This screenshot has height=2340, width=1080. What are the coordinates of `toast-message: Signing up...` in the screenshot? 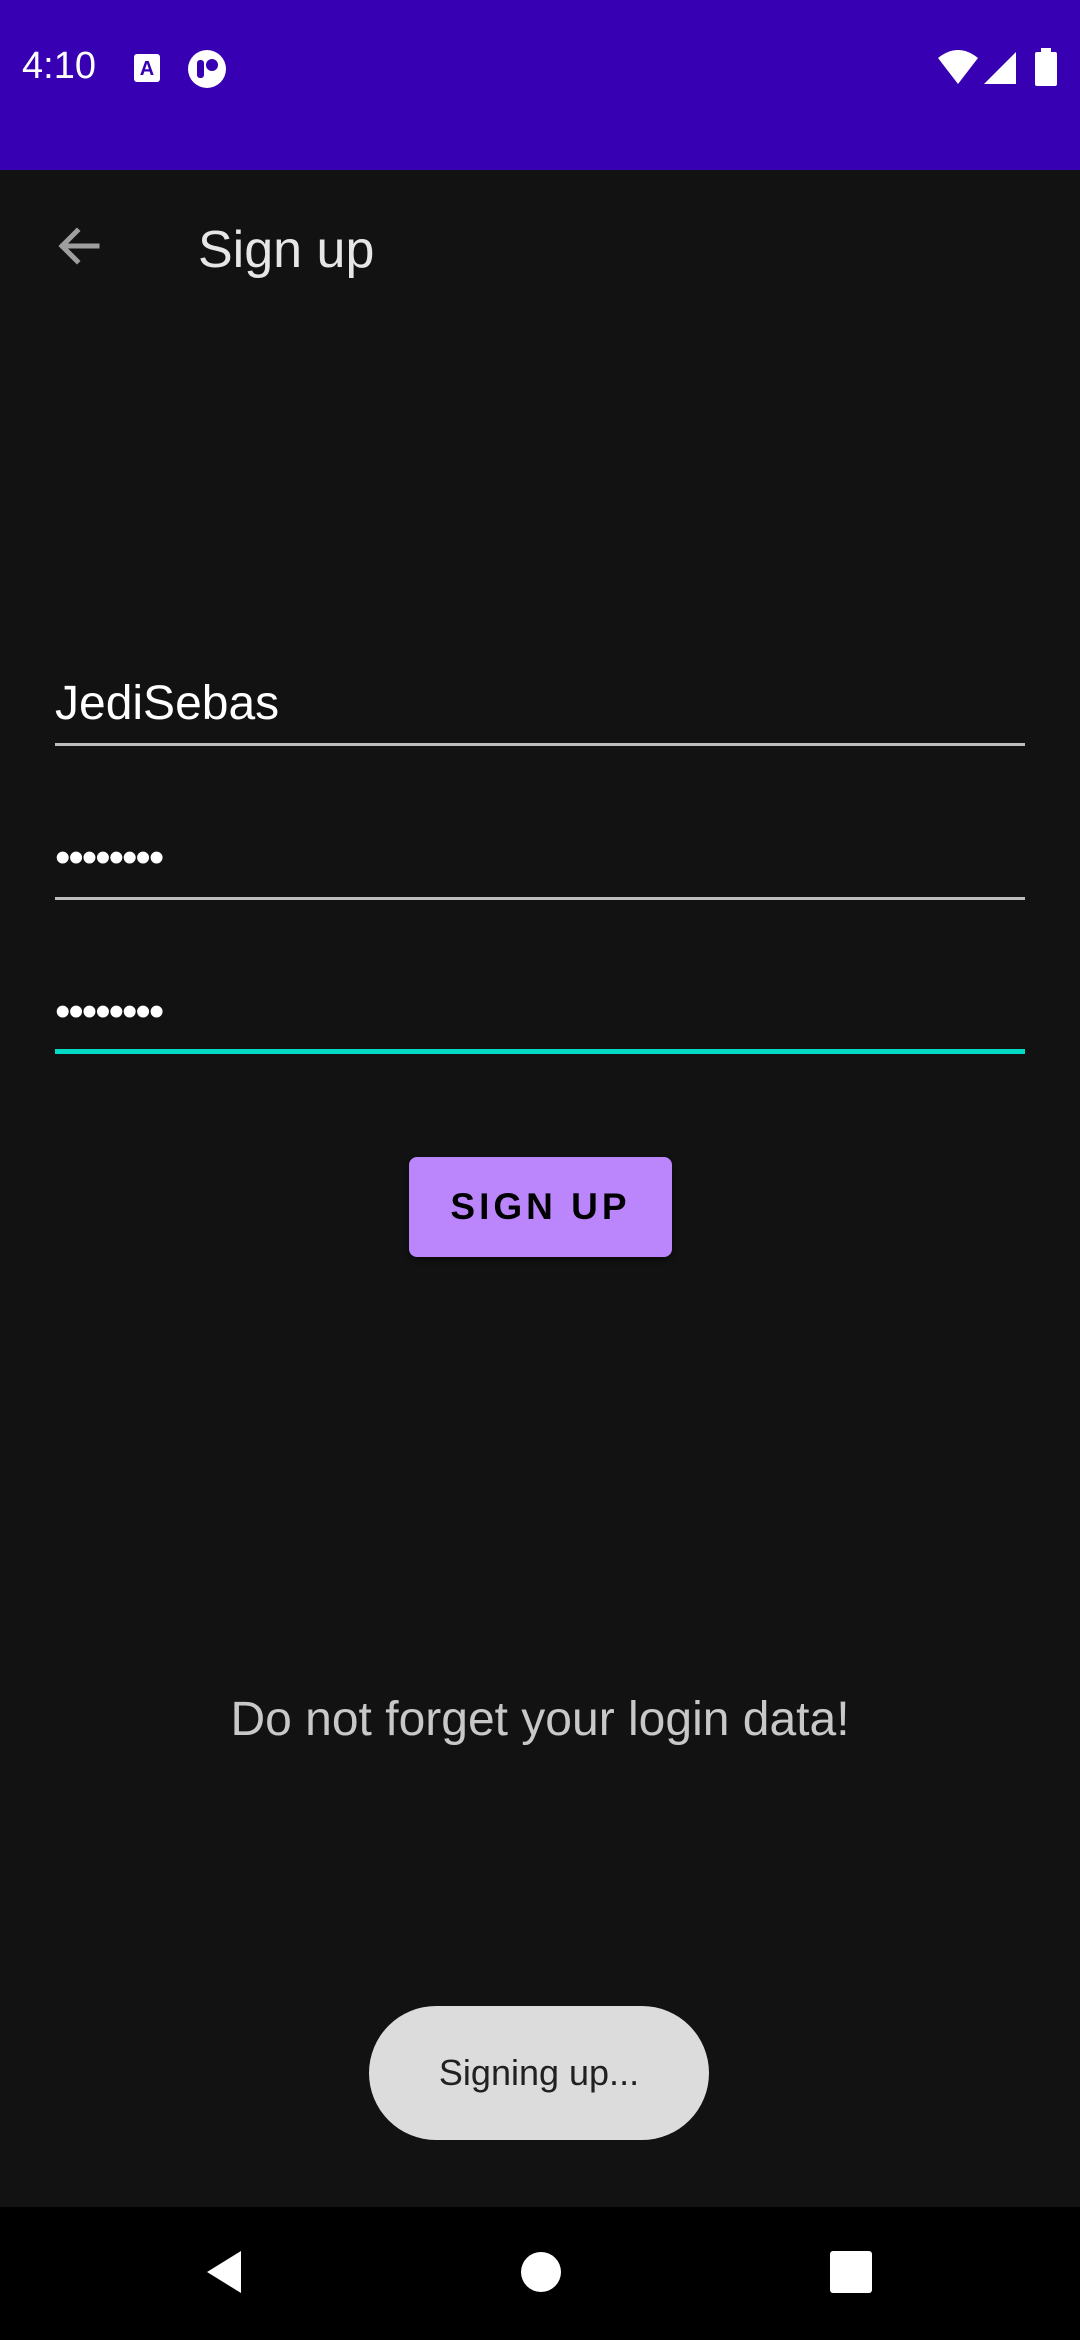 It's located at (539, 2073).